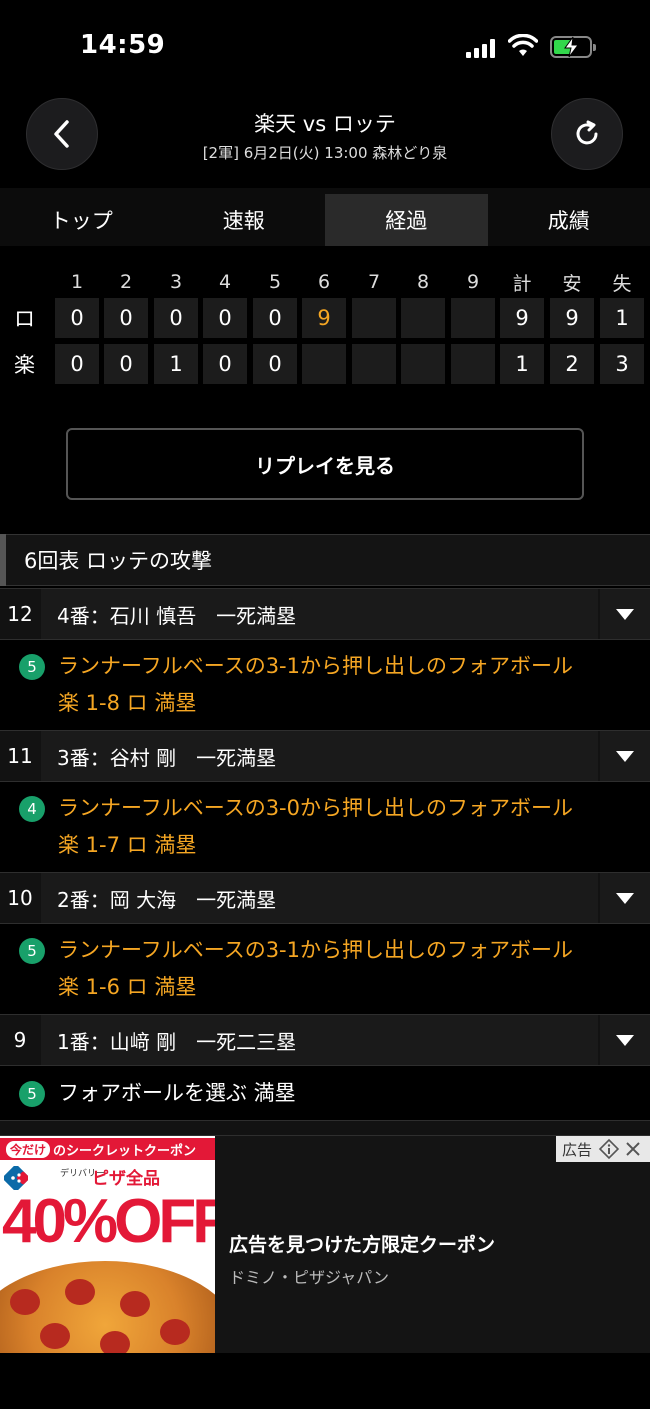 The height and width of the screenshot is (1409, 650). Describe the element at coordinates (325, 560) in the screenshot. I see `inning-section-header: 6回表 ロッテの攻撃` at that location.